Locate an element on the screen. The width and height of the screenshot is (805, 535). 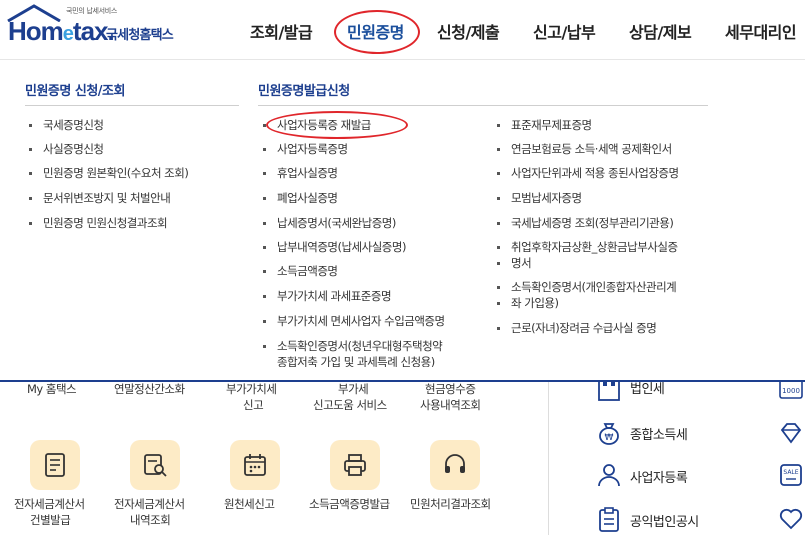
menu-item: 소득확인증명서(청년우대형주택청약 is located at coordinates (352, 346).